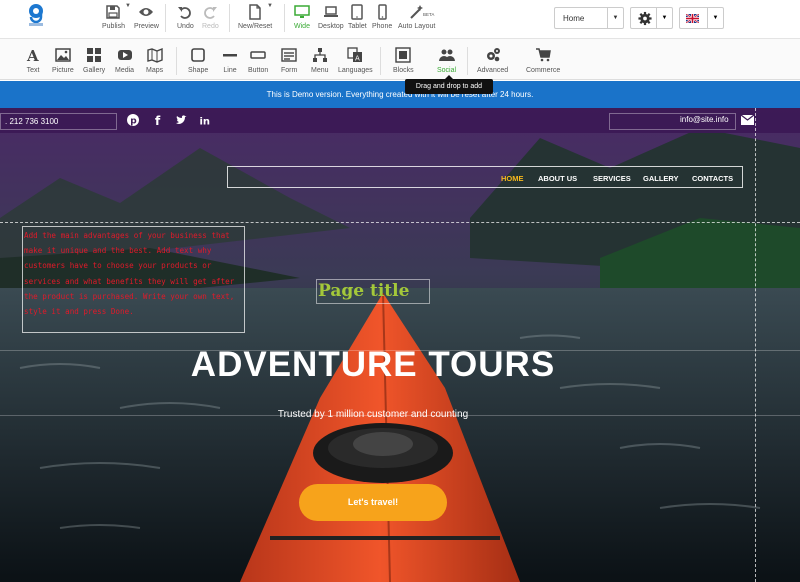 This screenshot has height=582, width=800. What do you see at coordinates (557, 178) in the screenshot?
I see `nav-item-about: ABOUT US` at bounding box center [557, 178].